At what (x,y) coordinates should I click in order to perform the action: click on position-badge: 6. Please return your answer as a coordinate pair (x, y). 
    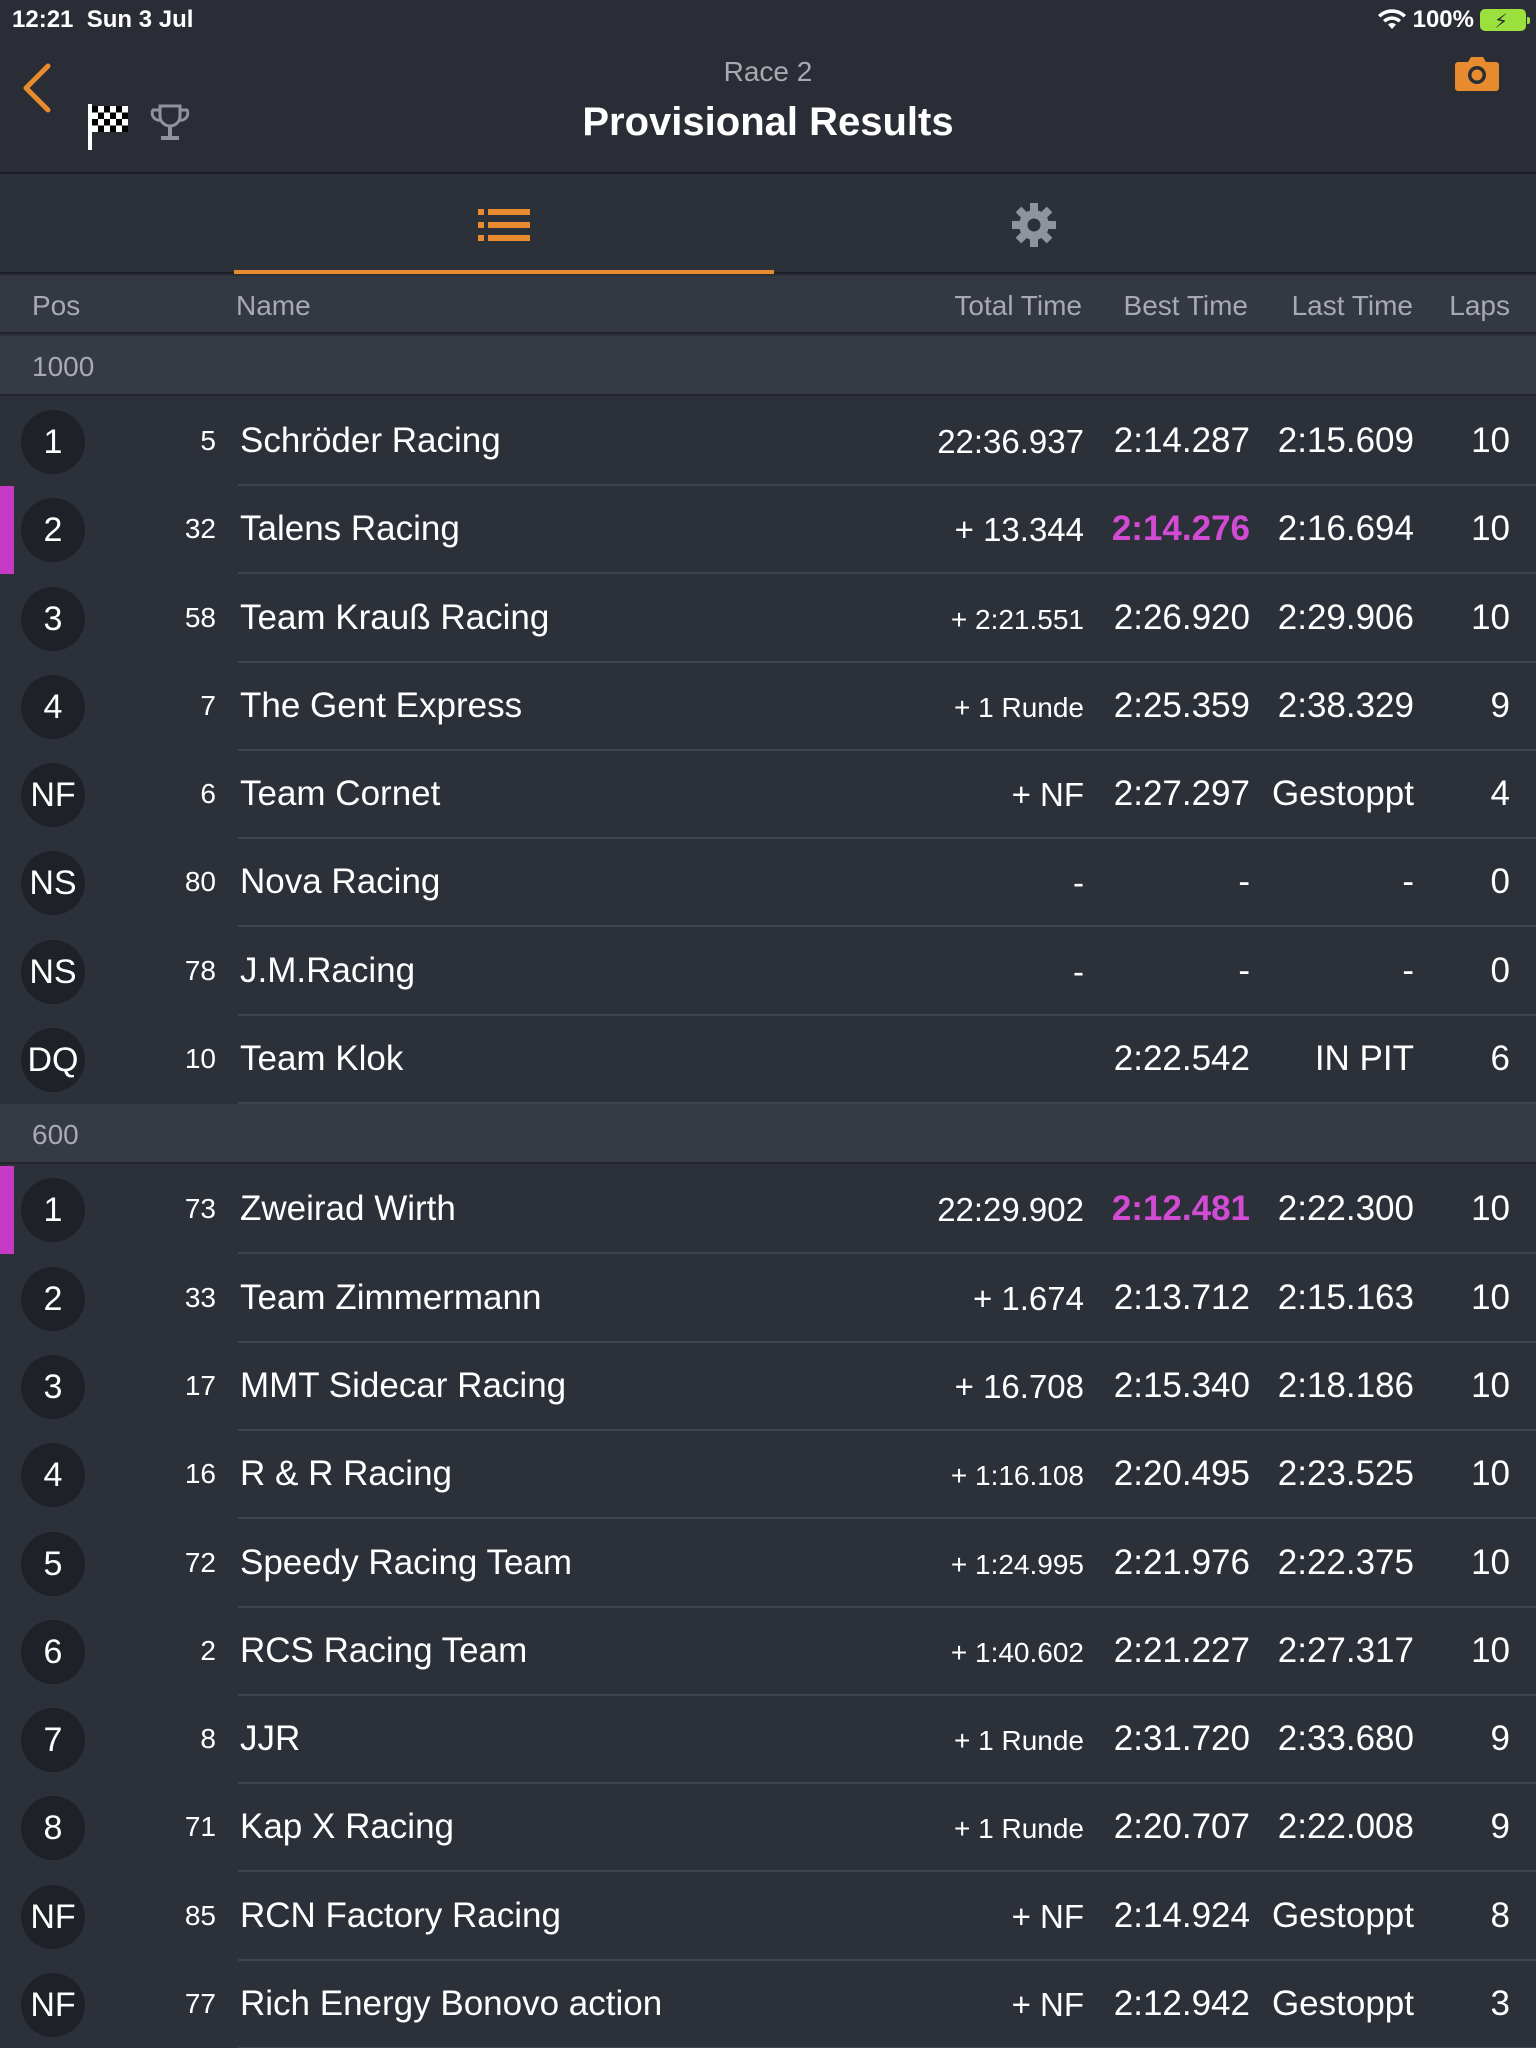
    Looking at the image, I should click on (53, 1652).